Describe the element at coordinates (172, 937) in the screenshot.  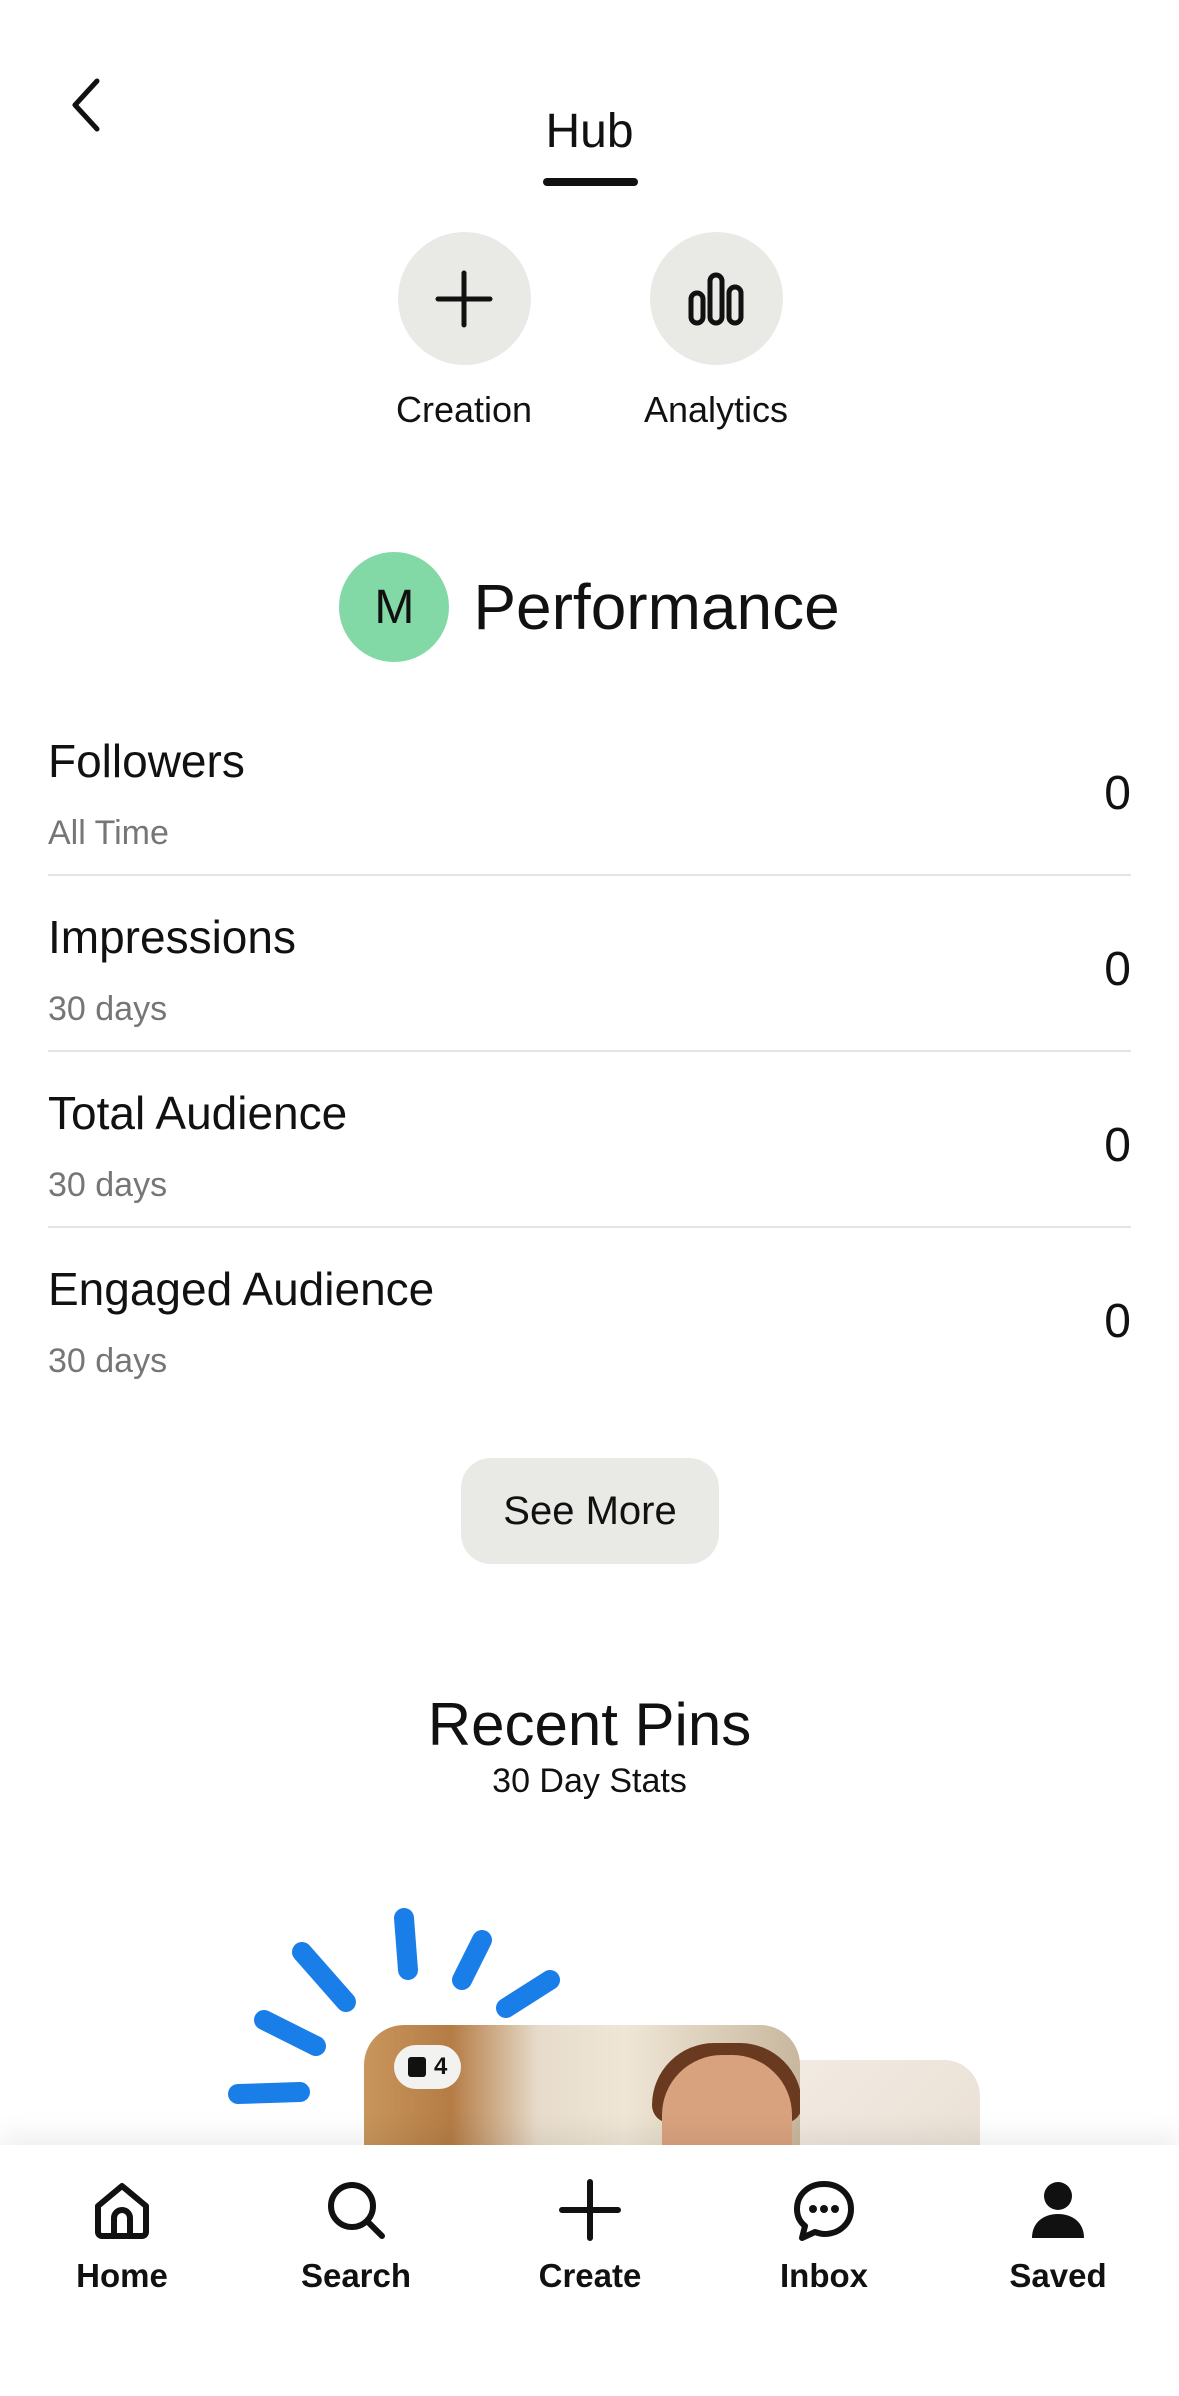
I see `stat-name: Impressions` at that location.